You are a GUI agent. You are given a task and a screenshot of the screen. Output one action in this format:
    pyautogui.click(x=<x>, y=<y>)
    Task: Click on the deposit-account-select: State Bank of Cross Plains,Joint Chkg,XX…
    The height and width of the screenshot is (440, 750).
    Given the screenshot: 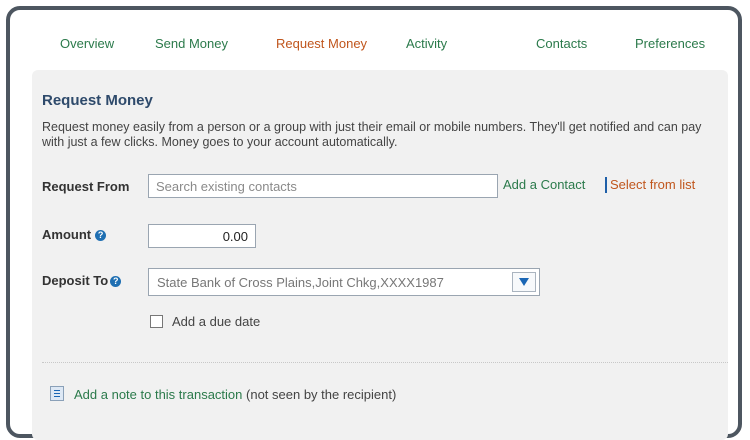 What is the action you would take?
    pyautogui.click(x=344, y=282)
    